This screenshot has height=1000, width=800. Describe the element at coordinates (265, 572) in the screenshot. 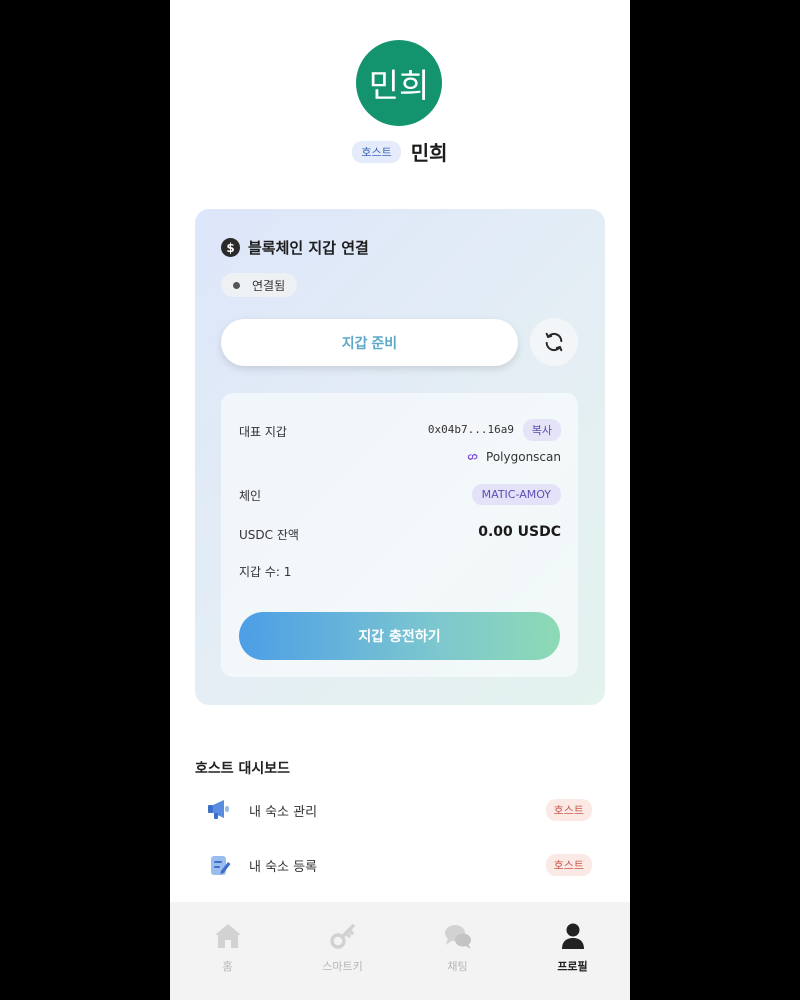

I see `wallet-count: 지갑 수: 1` at that location.